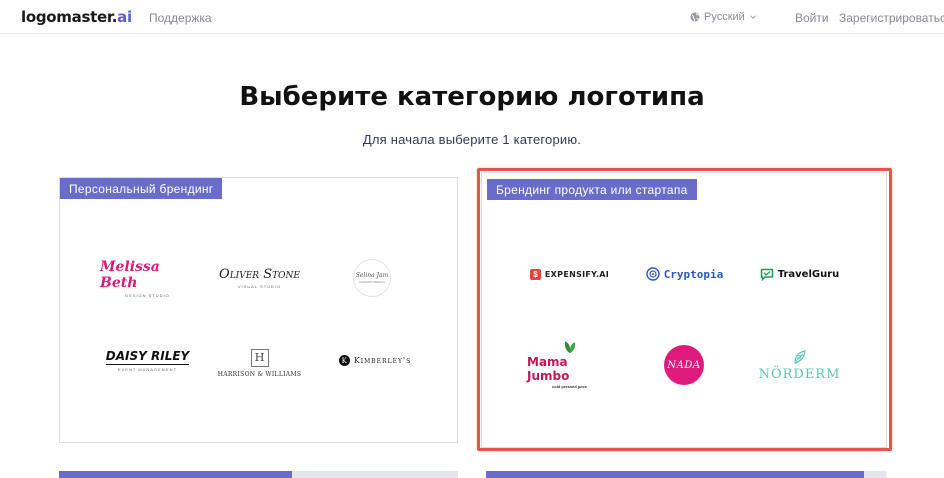 This screenshot has width=944, height=478. Describe the element at coordinates (891, 18) in the screenshot. I see `register-link: Зарегистрироваться` at that location.